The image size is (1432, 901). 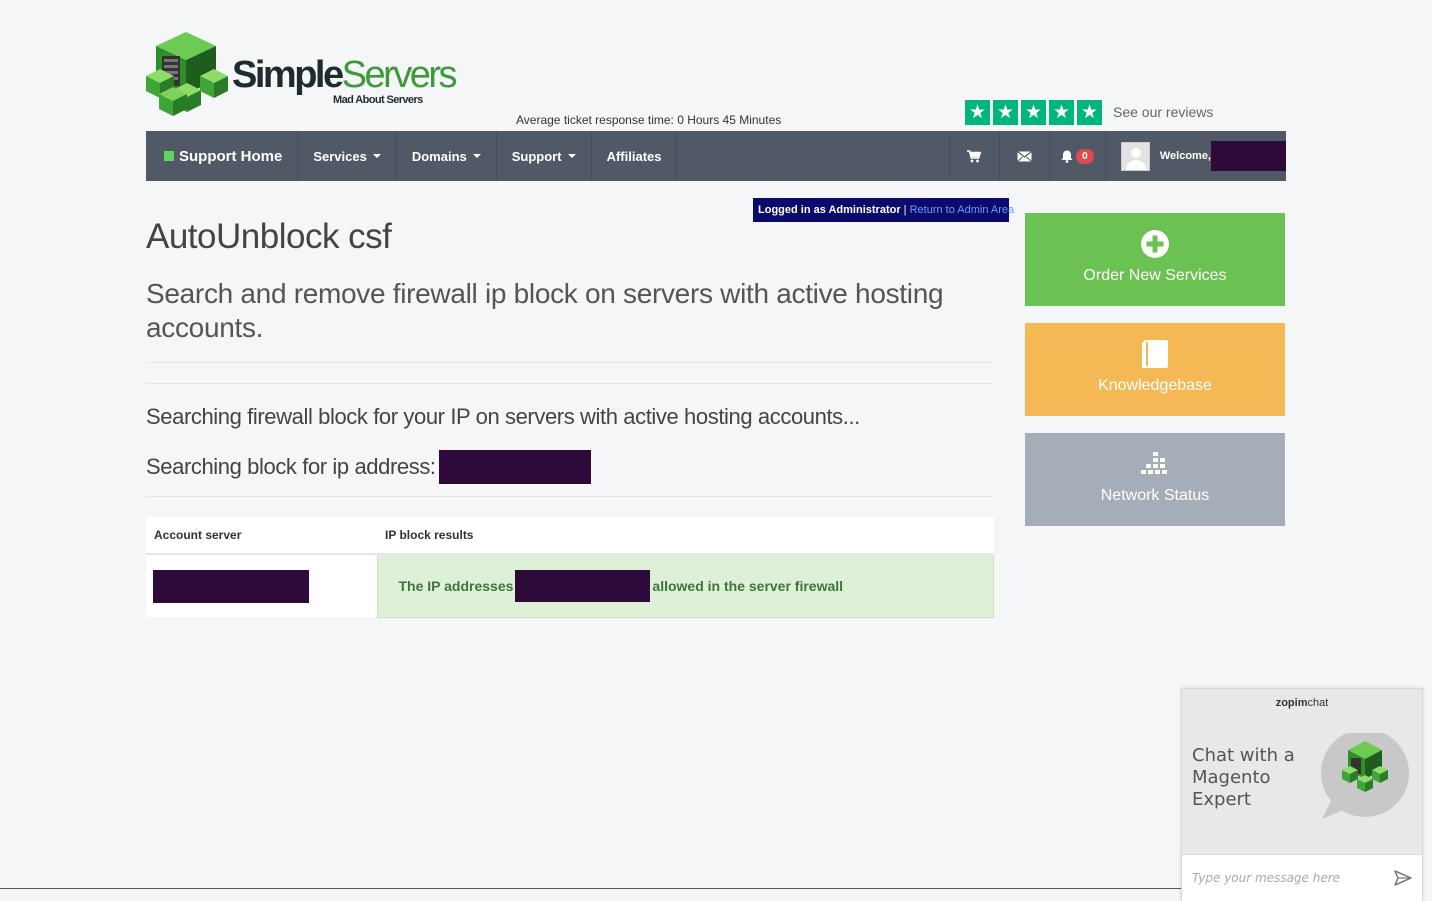 I want to click on trustpilot-stars: ★ ★ ★ ★ ★, so click(x=1033, y=112).